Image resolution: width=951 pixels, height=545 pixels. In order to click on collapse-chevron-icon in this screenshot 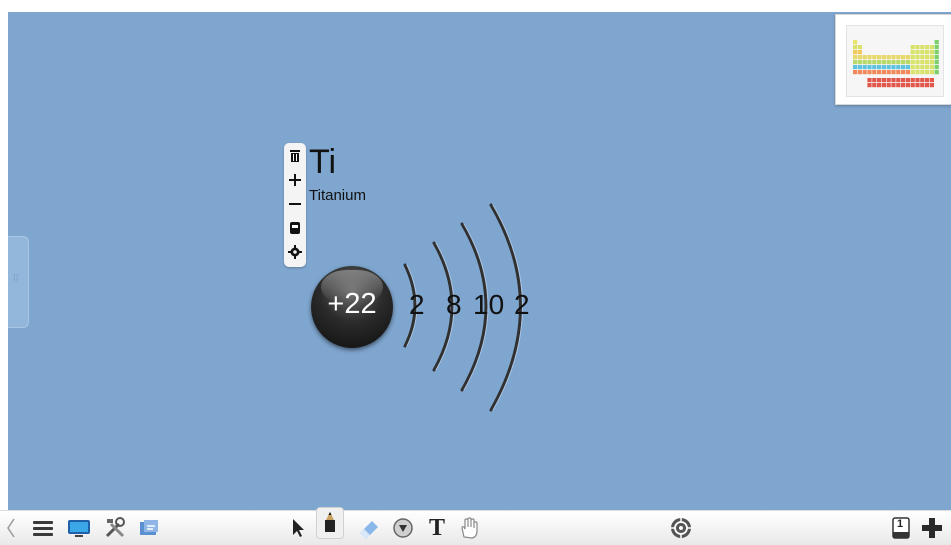, I will do `click(11, 528)`.